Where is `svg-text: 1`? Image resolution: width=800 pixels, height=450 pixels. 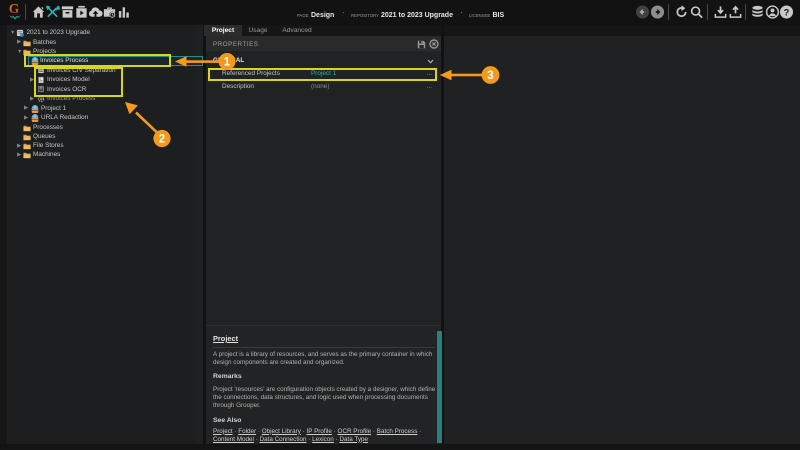 svg-text: 1 is located at coordinates (227, 63).